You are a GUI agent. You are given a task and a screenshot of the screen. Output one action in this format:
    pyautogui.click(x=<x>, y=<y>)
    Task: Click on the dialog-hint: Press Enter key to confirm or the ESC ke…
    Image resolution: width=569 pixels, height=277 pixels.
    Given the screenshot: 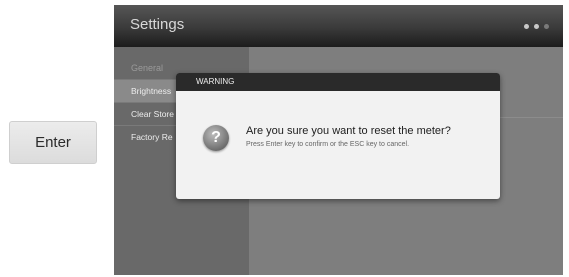 What is the action you would take?
    pyautogui.click(x=328, y=144)
    